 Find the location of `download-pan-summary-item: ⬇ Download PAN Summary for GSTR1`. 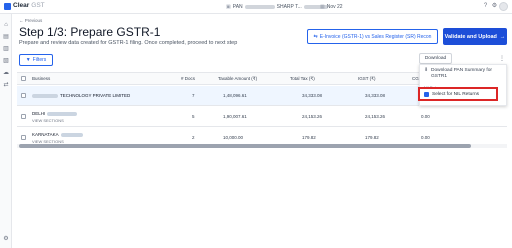

download-pan-summary-item: ⬇ Download PAN Summary for GSTR1 is located at coordinates (463, 74).